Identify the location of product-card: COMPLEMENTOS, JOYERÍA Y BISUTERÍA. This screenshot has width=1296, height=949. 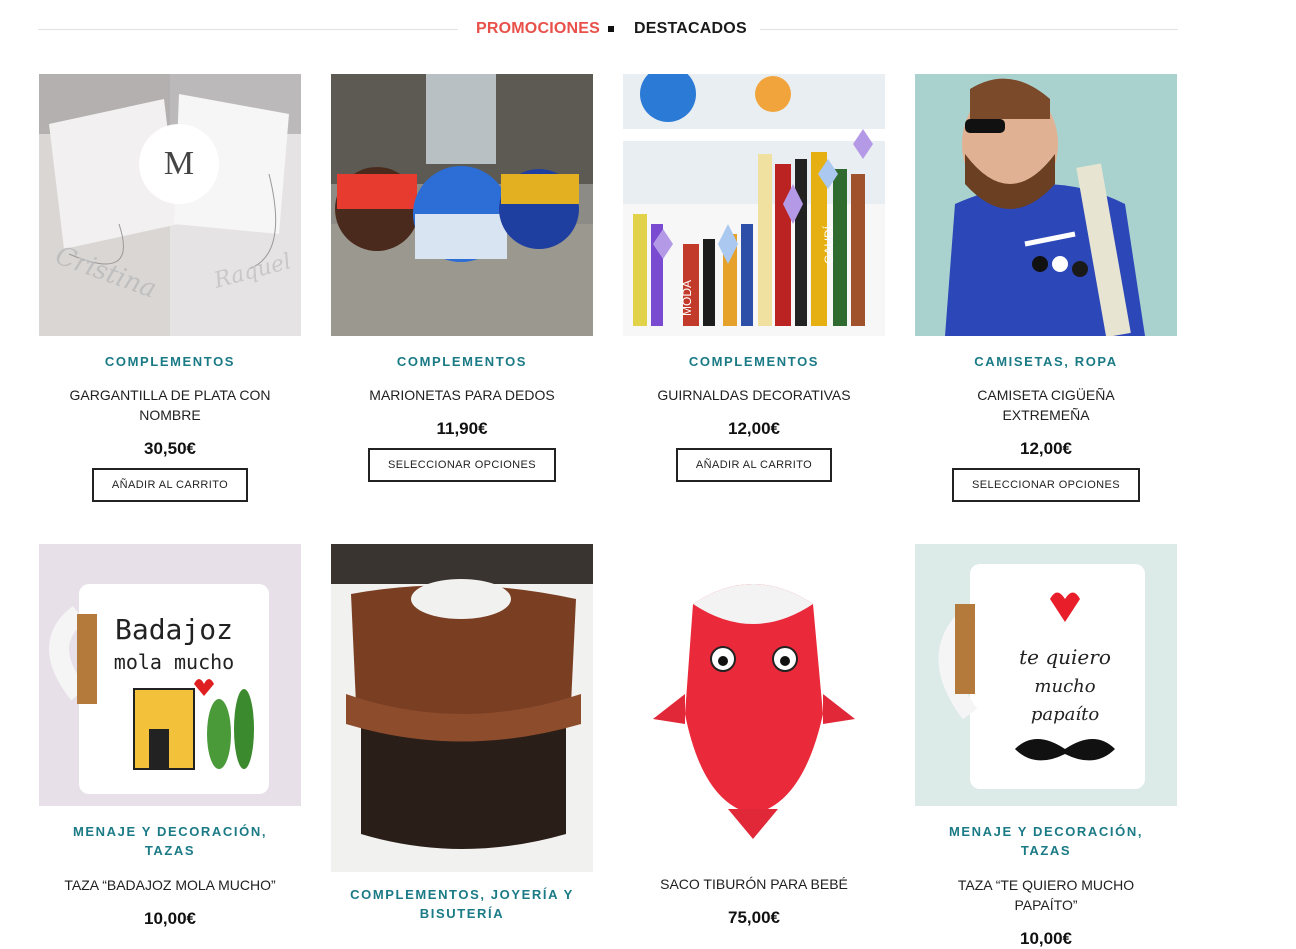
(462, 733).